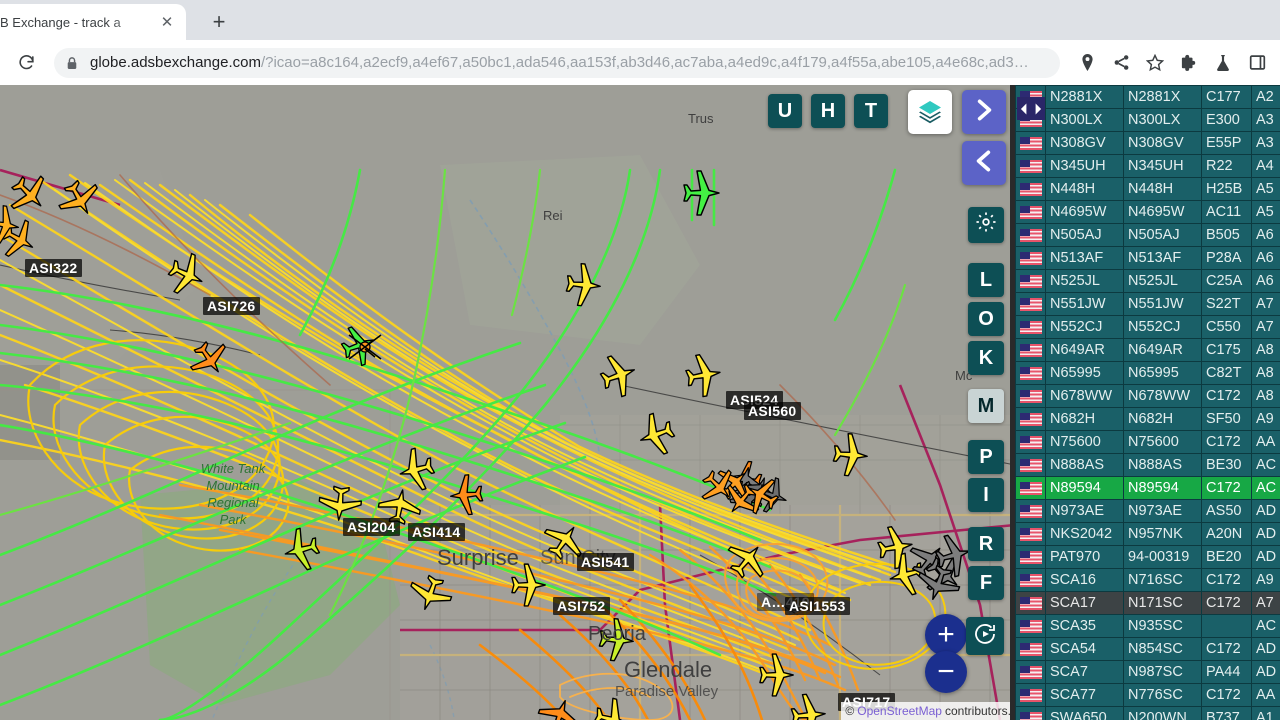 This screenshot has height=720, width=1280. What do you see at coordinates (1147, 511) in the screenshot?
I see `table-row: N973AE N973AE AS50 AD` at bounding box center [1147, 511].